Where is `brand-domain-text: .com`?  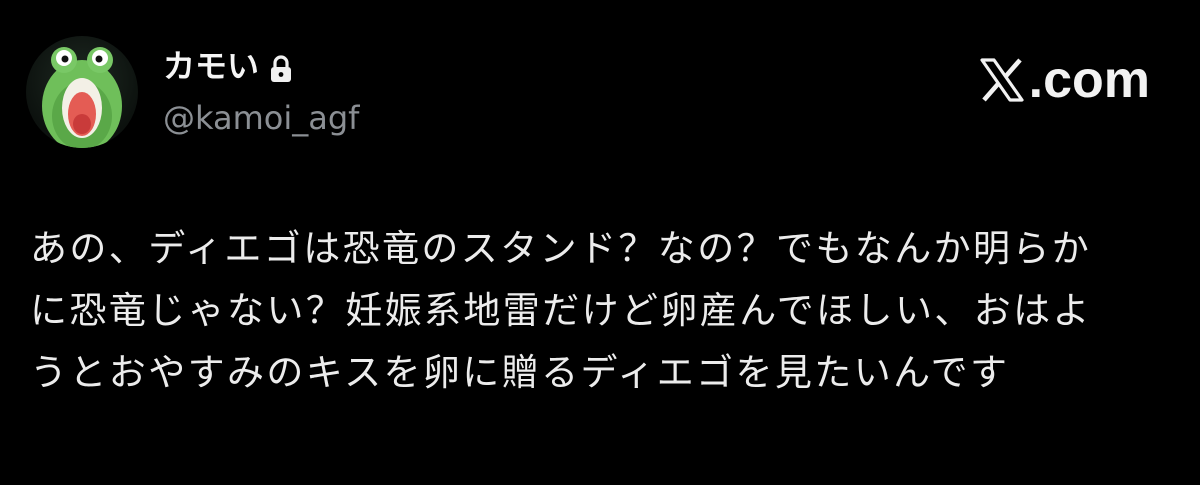 brand-domain-text: .com is located at coordinates (1089, 80).